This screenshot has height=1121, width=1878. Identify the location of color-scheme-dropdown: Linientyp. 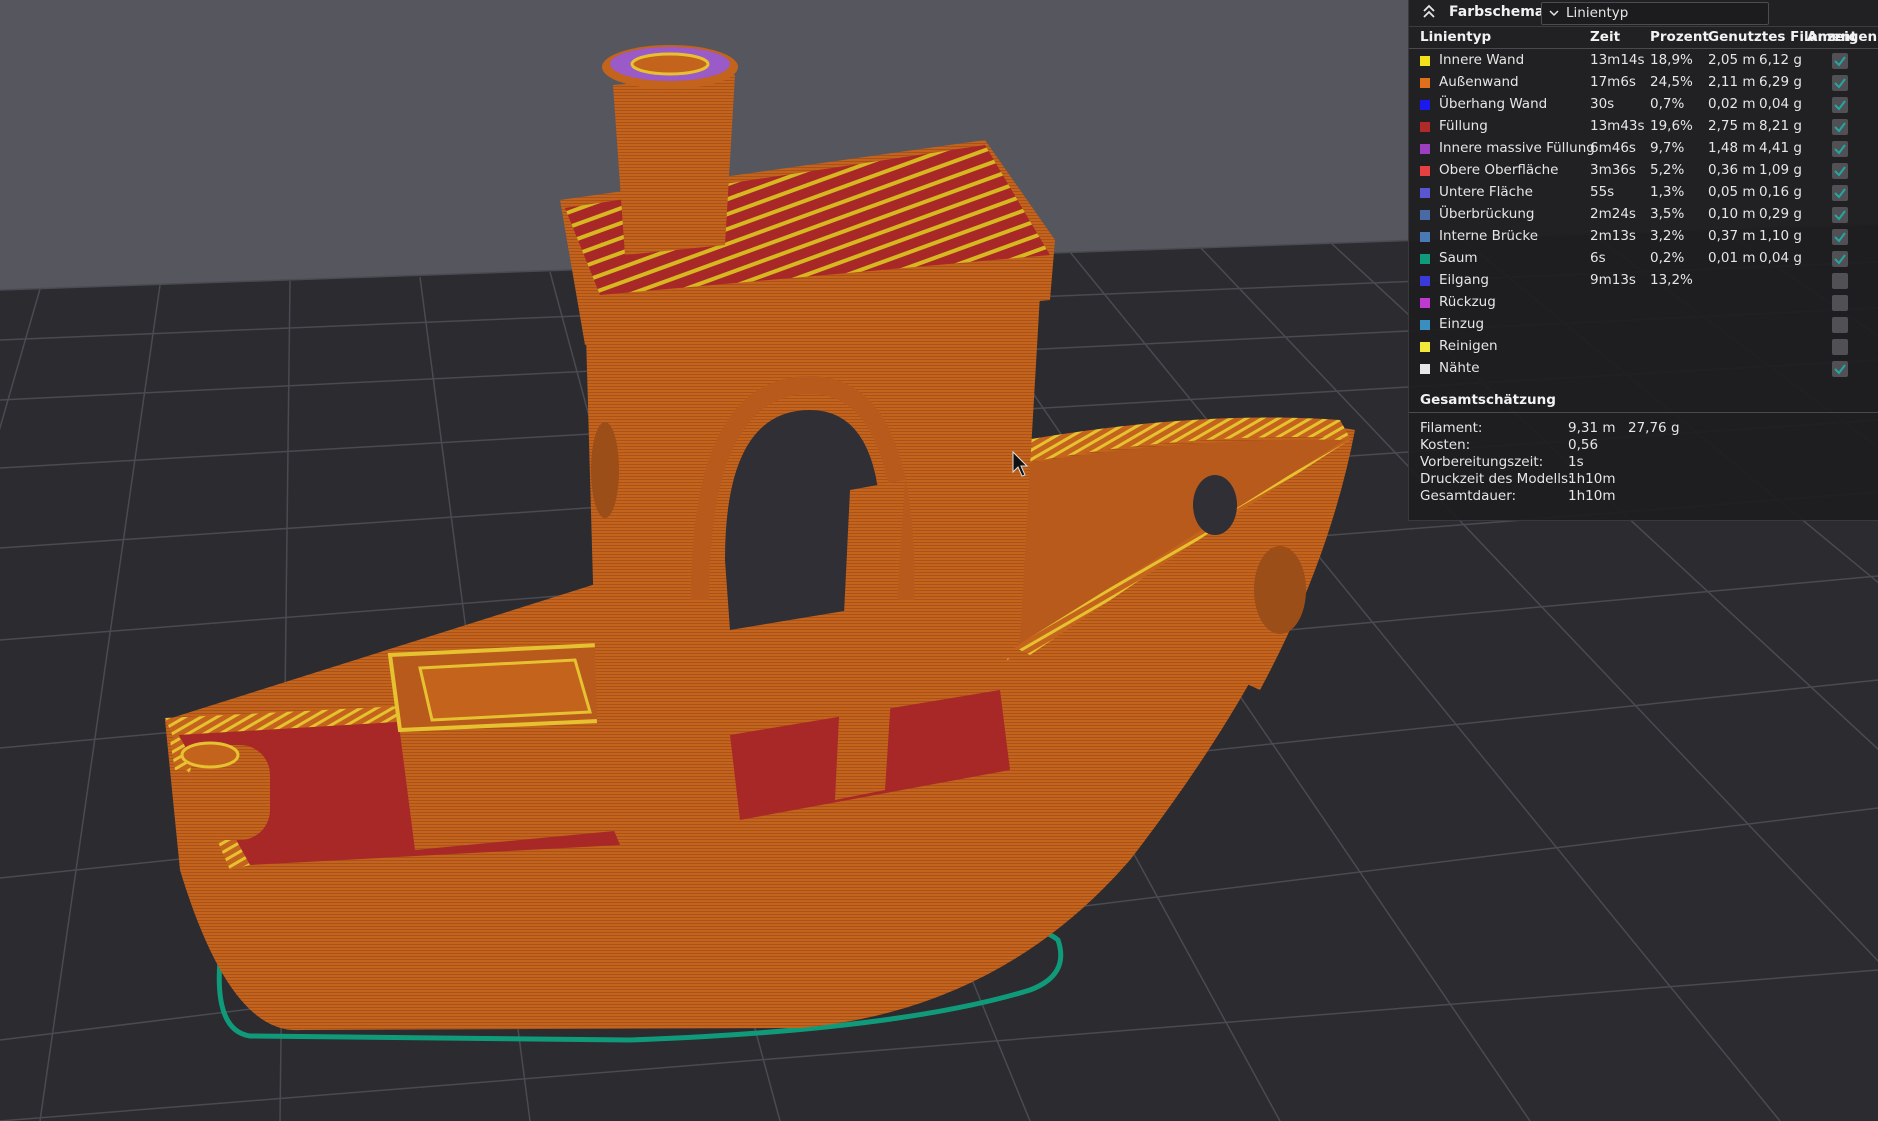
(1655, 13).